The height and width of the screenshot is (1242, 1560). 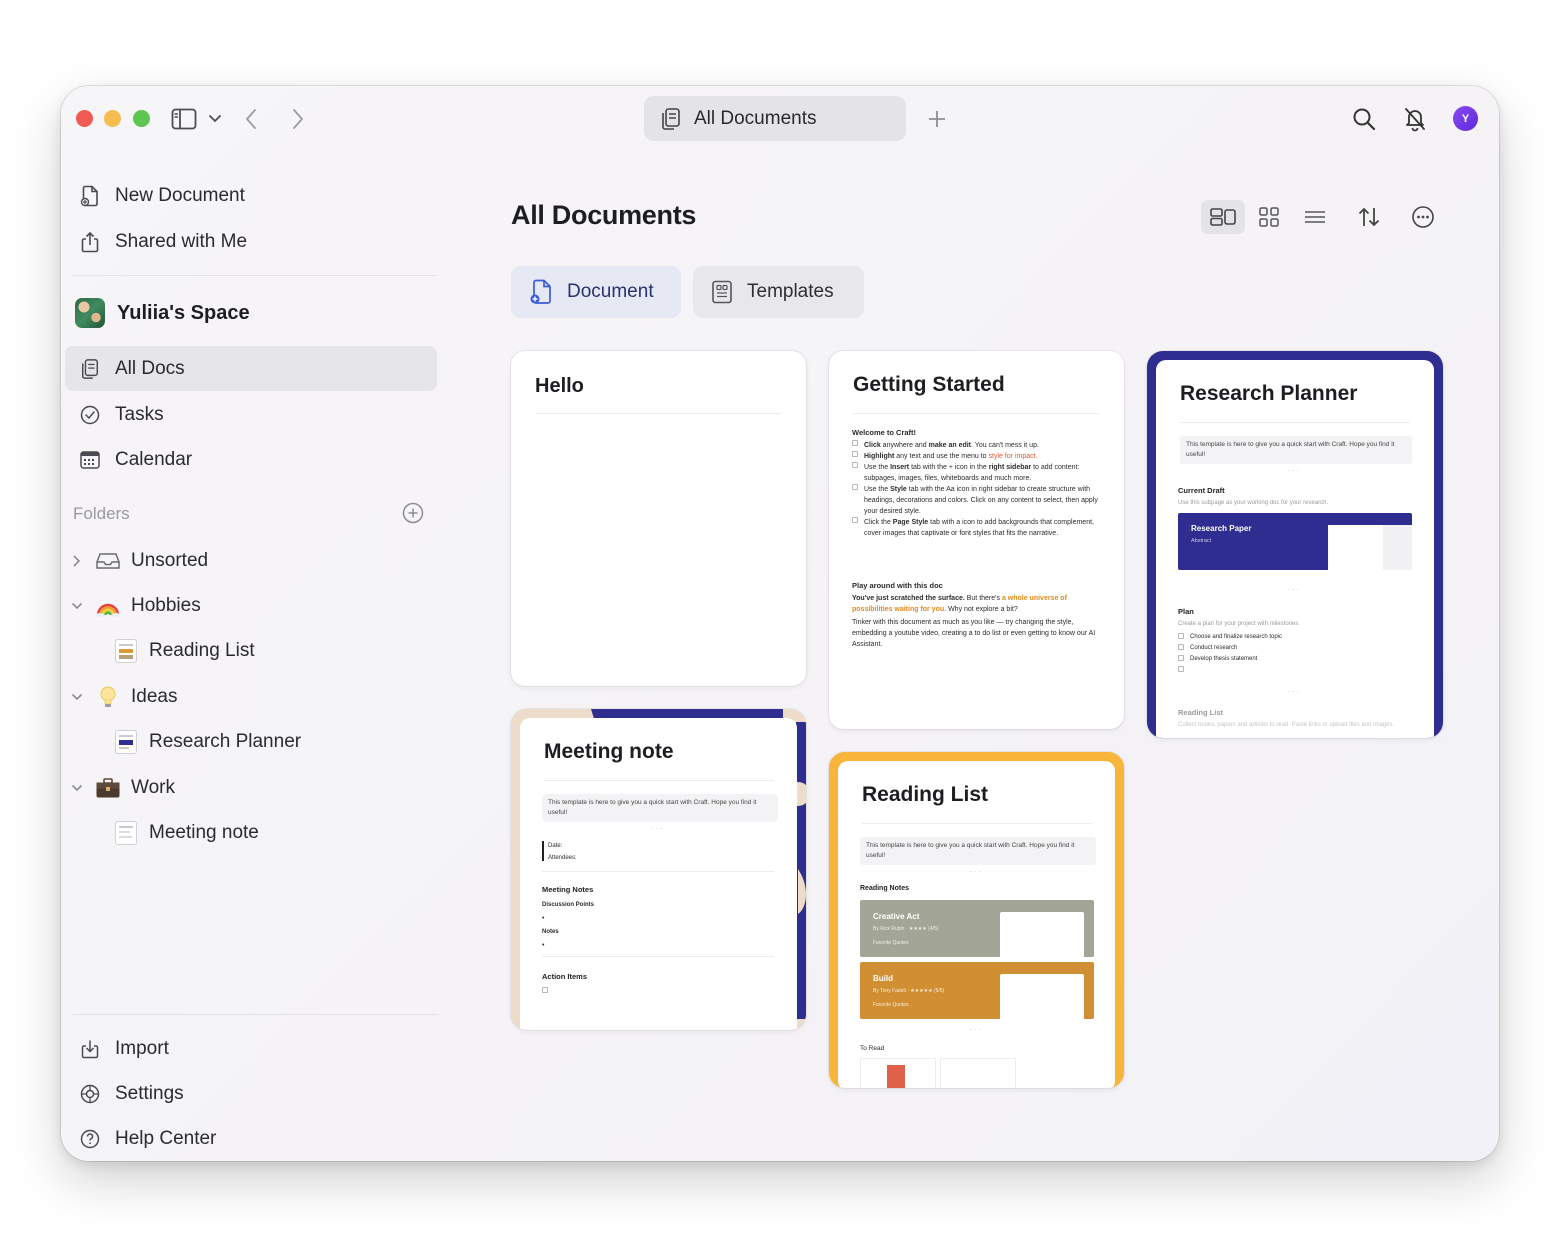 What do you see at coordinates (775, 118) in the screenshot?
I see `current-tab: All Documents` at bounding box center [775, 118].